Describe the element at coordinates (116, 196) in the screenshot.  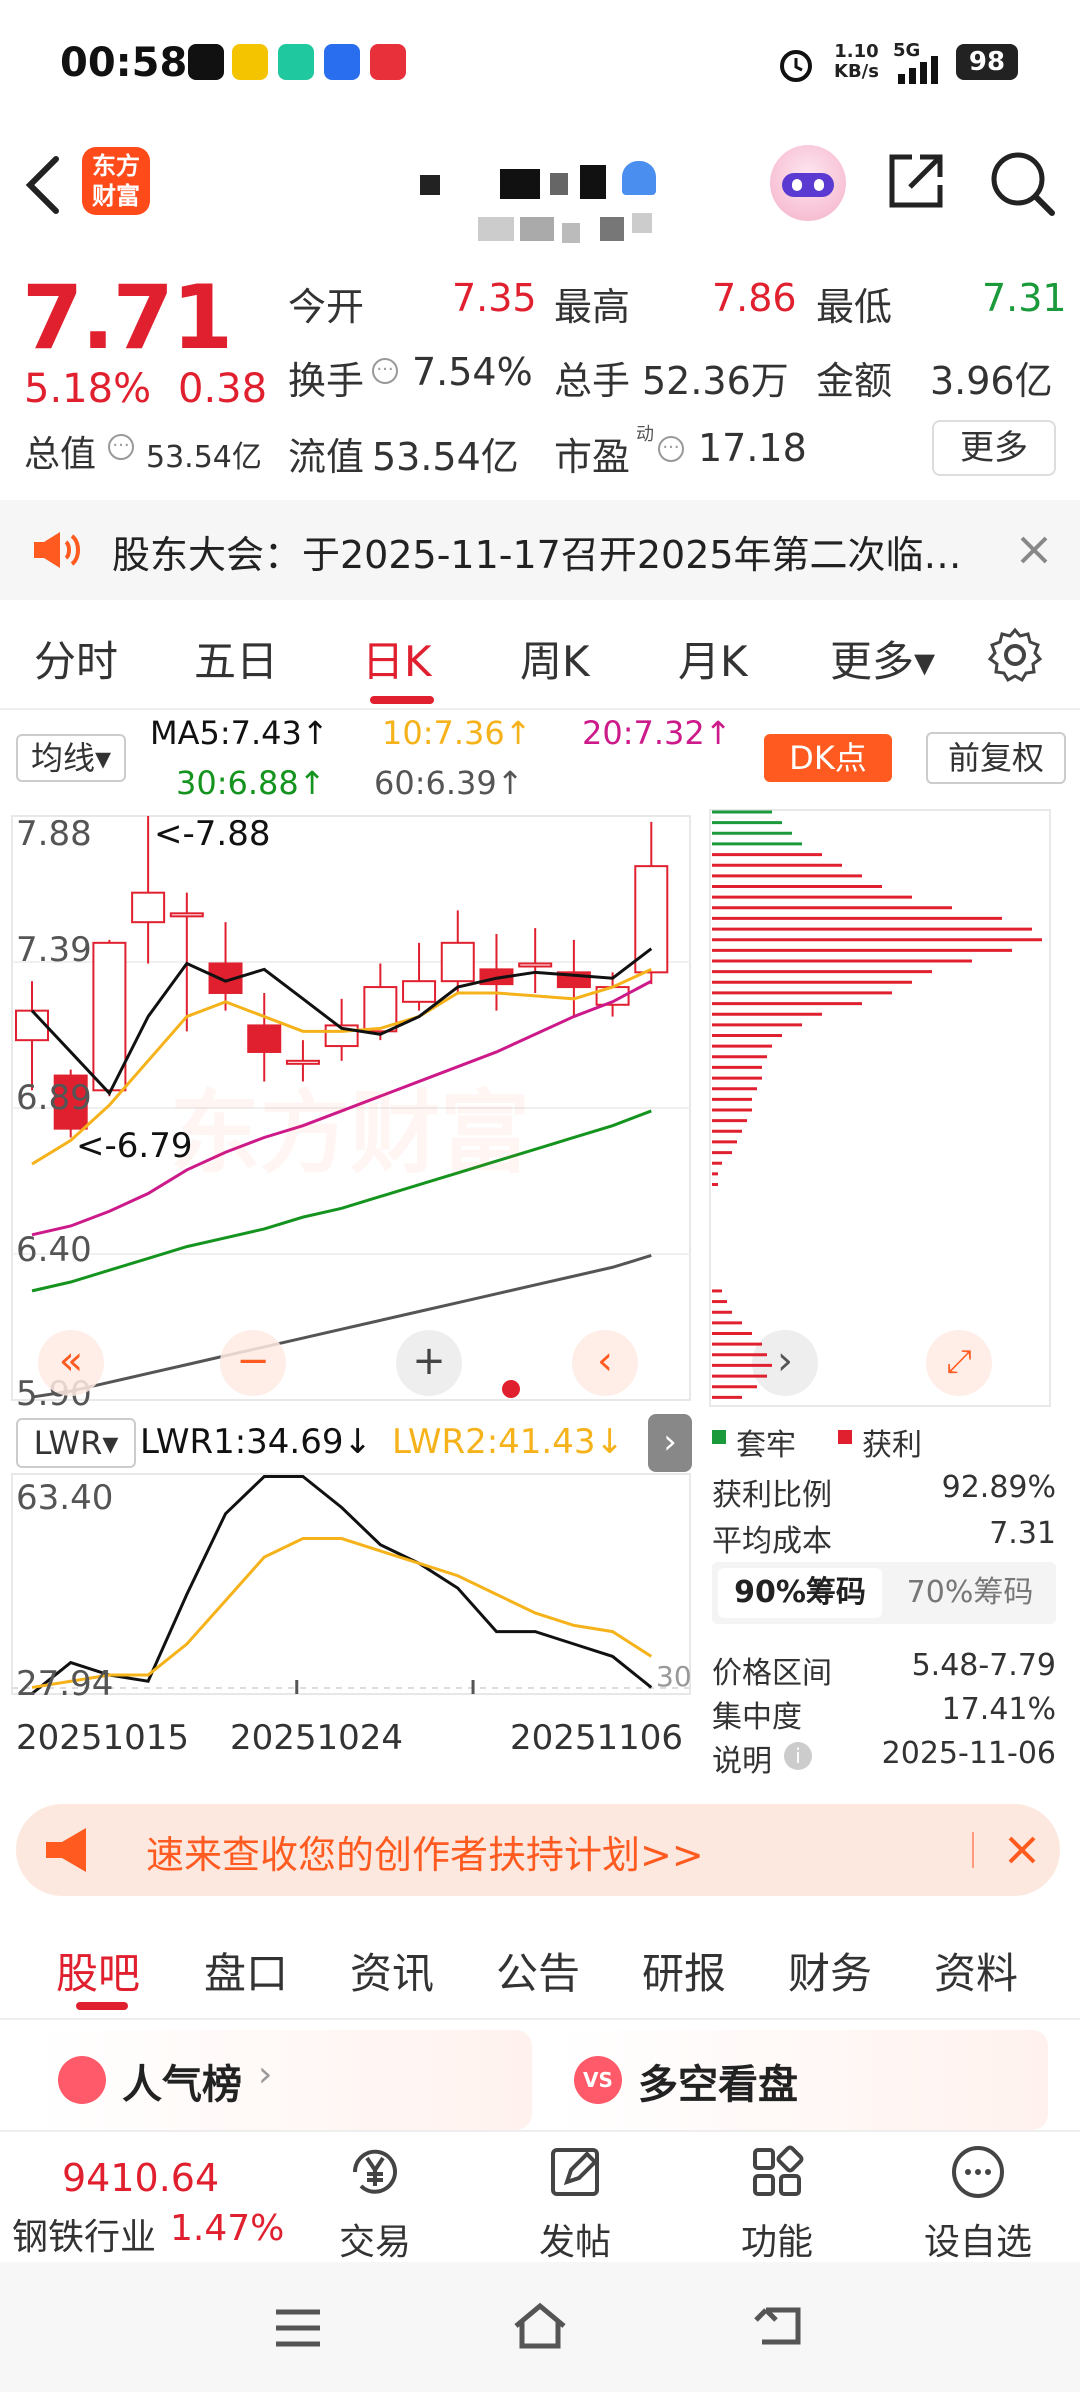
I see `logo-text-bottom: 财富` at that location.